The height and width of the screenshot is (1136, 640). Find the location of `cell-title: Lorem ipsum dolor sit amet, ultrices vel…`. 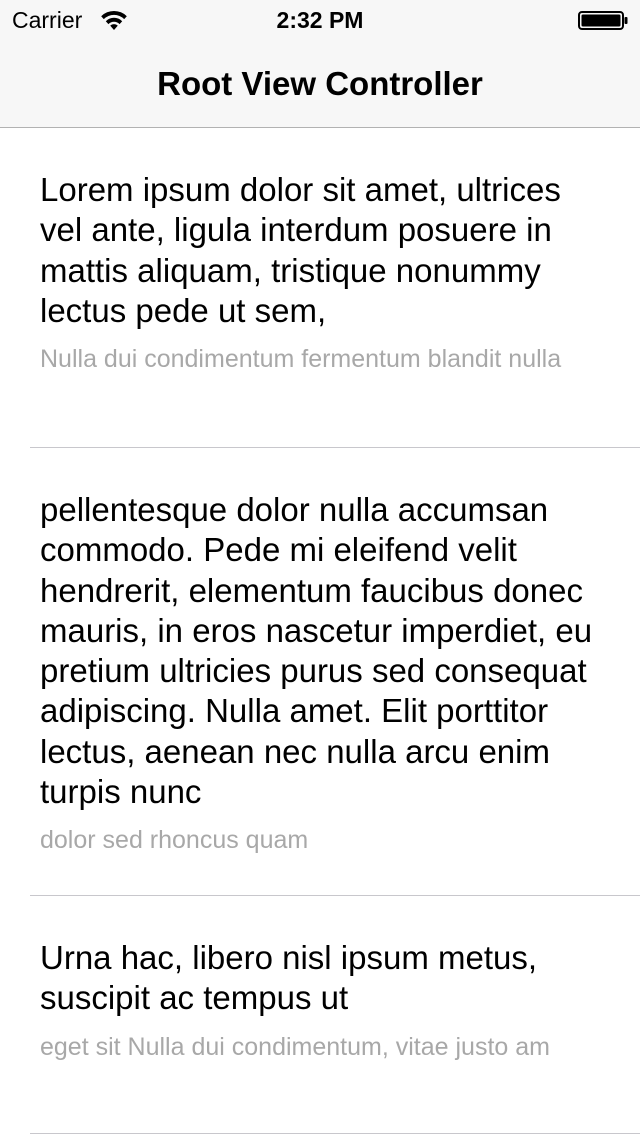

cell-title: Lorem ipsum dolor sit amet, ultrices vel… is located at coordinates (300, 250).